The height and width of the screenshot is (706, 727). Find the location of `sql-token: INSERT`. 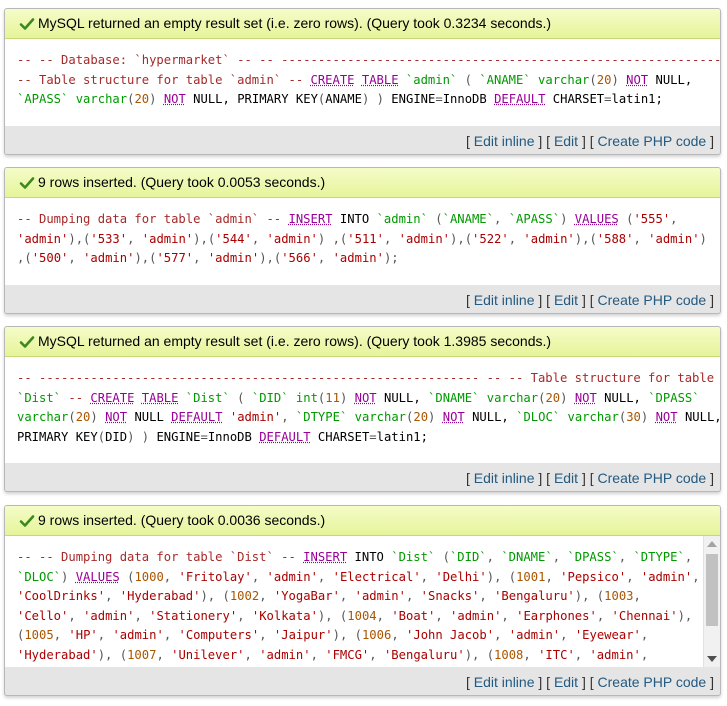

sql-token: INSERT is located at coordinates (325, 557).